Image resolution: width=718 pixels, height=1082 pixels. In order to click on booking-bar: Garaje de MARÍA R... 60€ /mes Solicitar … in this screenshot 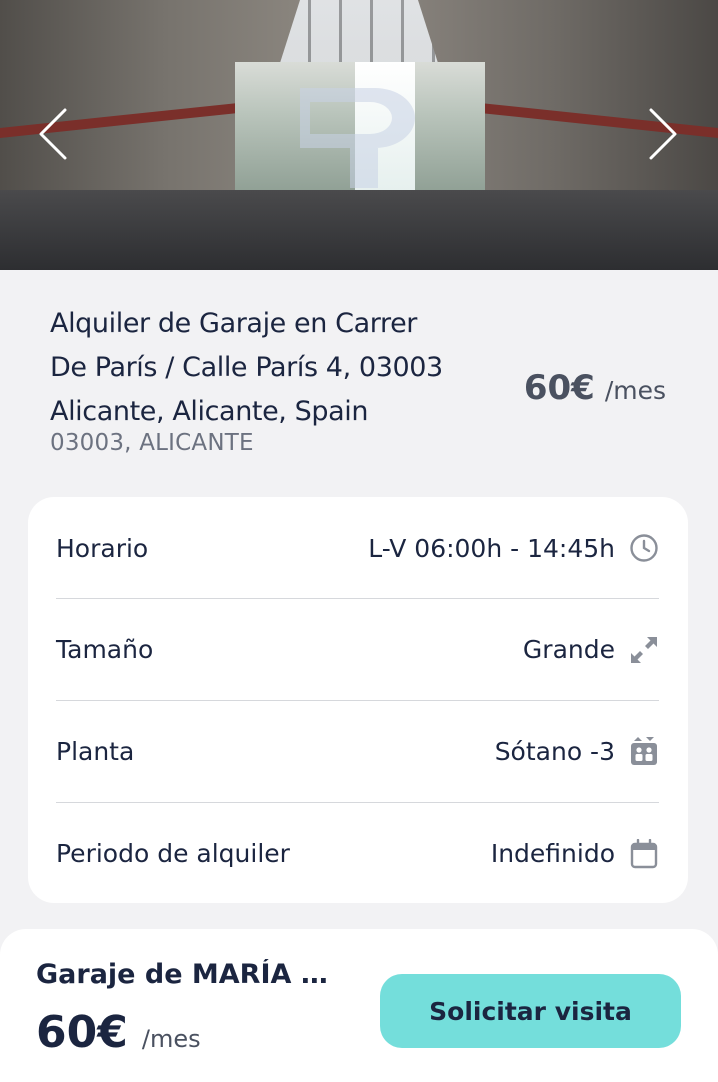, I will do `click(359, 1005)`.